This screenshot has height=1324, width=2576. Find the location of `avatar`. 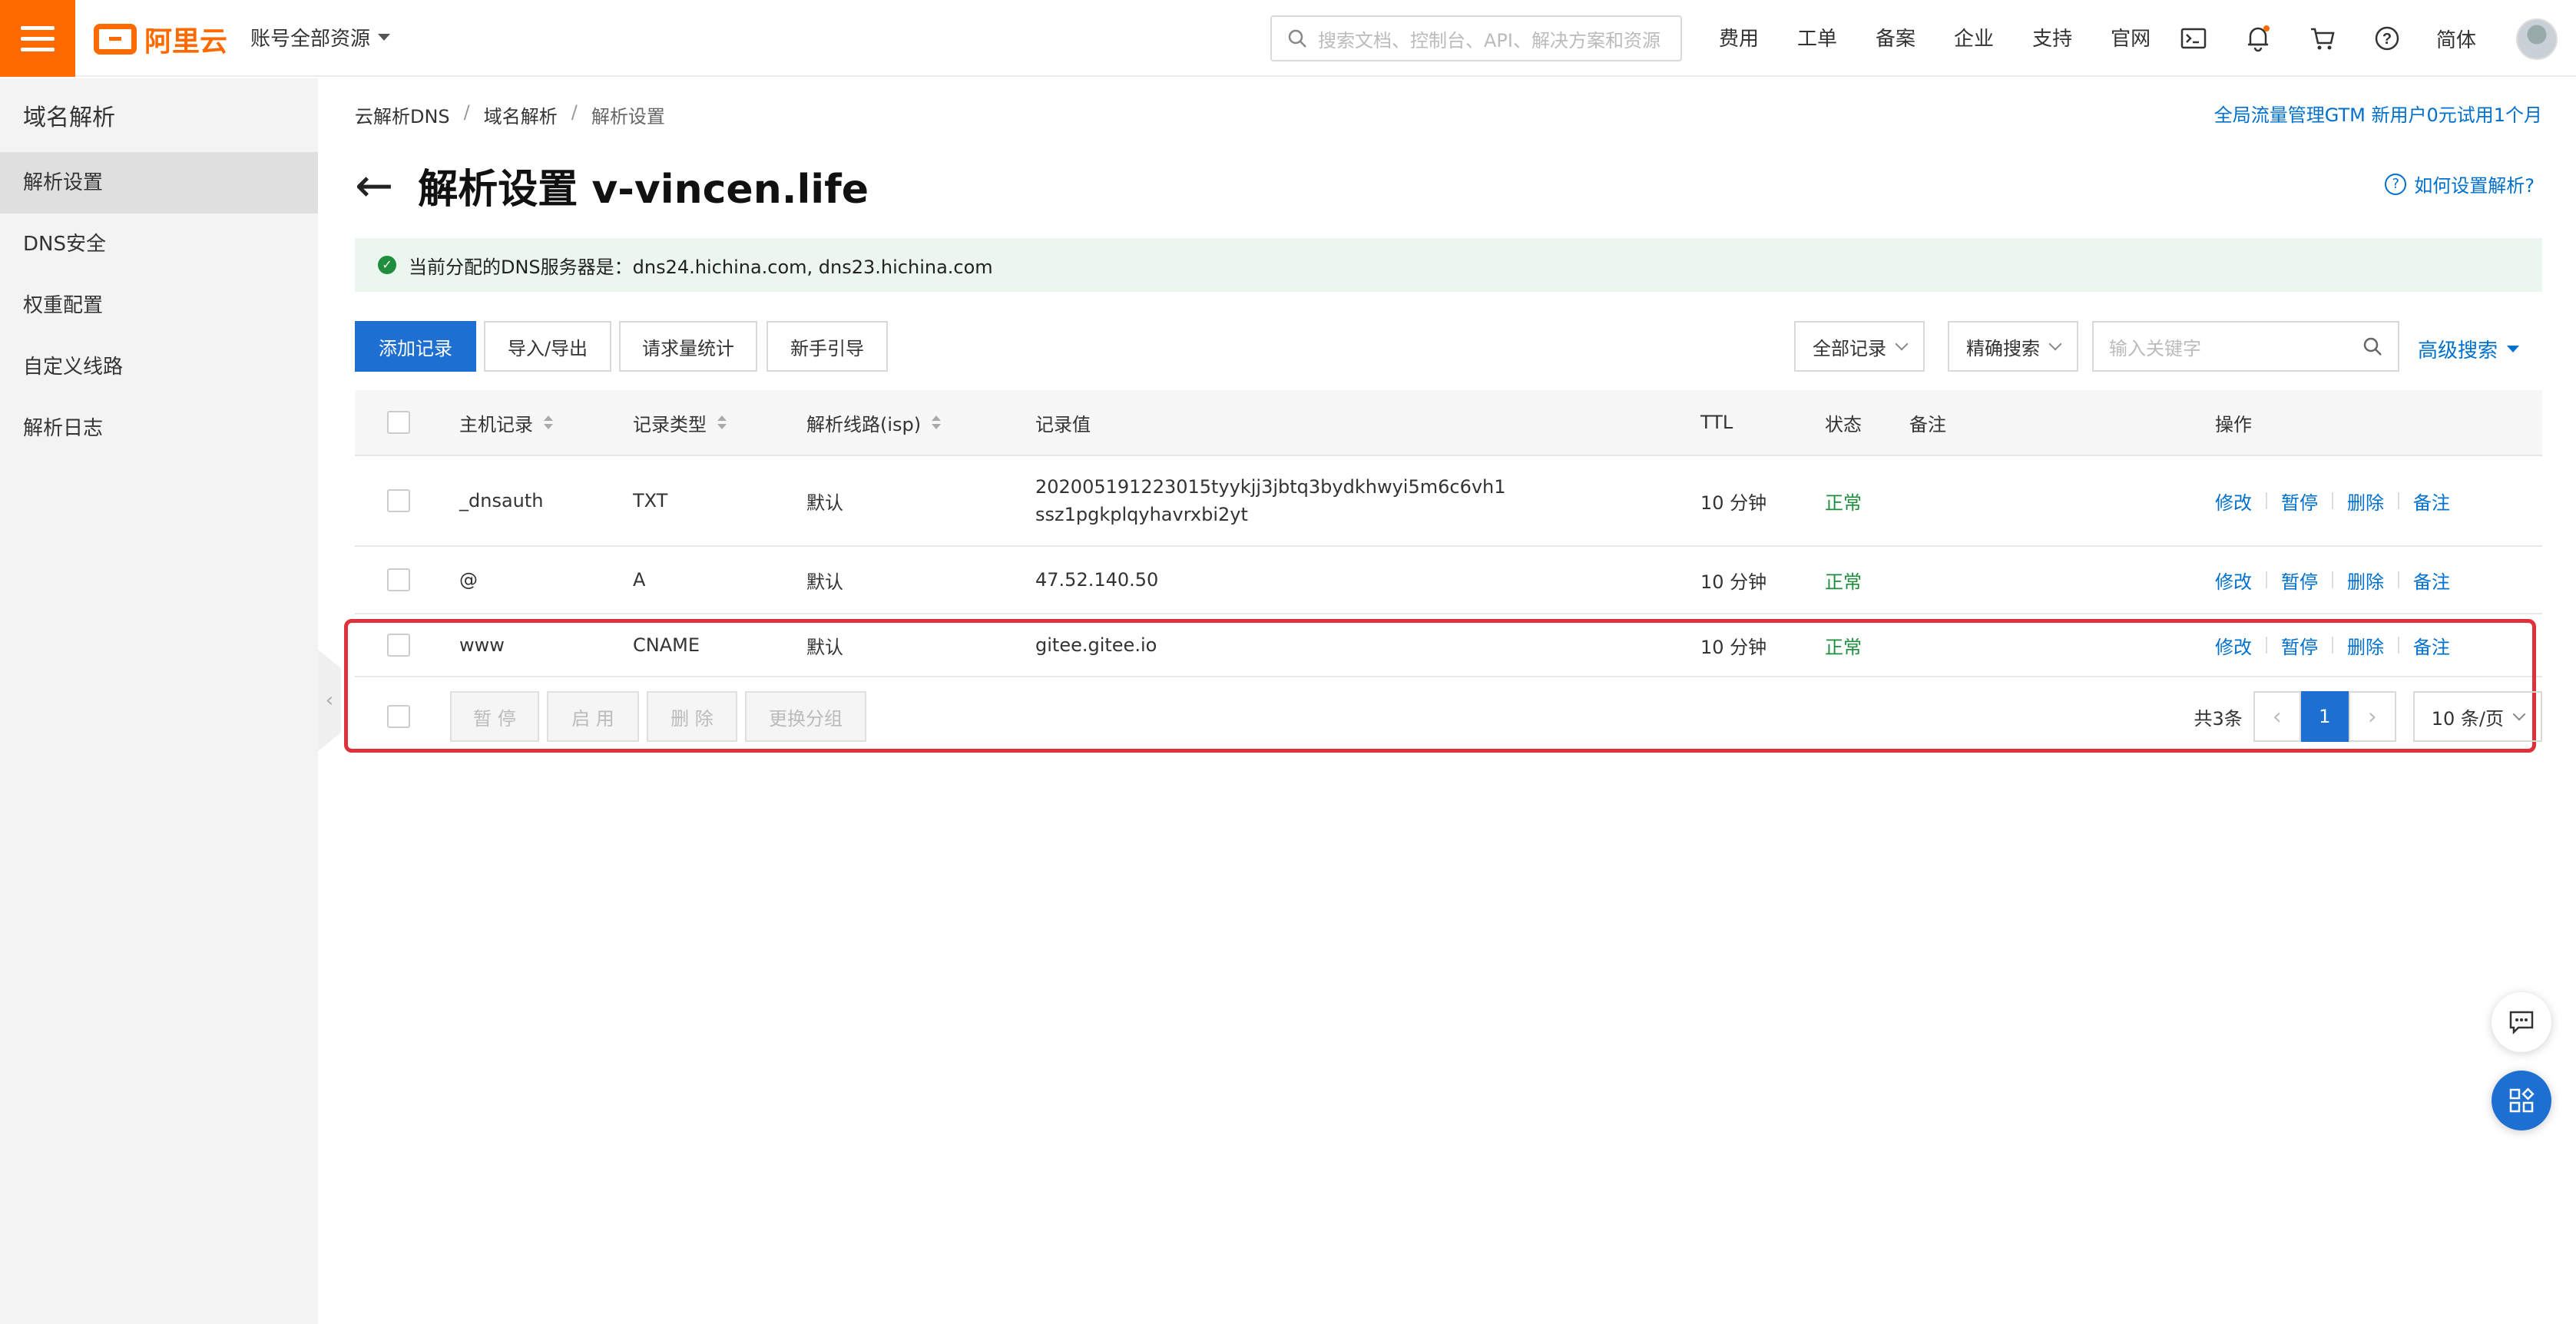

avatar is located at coordinates (2537, 39).